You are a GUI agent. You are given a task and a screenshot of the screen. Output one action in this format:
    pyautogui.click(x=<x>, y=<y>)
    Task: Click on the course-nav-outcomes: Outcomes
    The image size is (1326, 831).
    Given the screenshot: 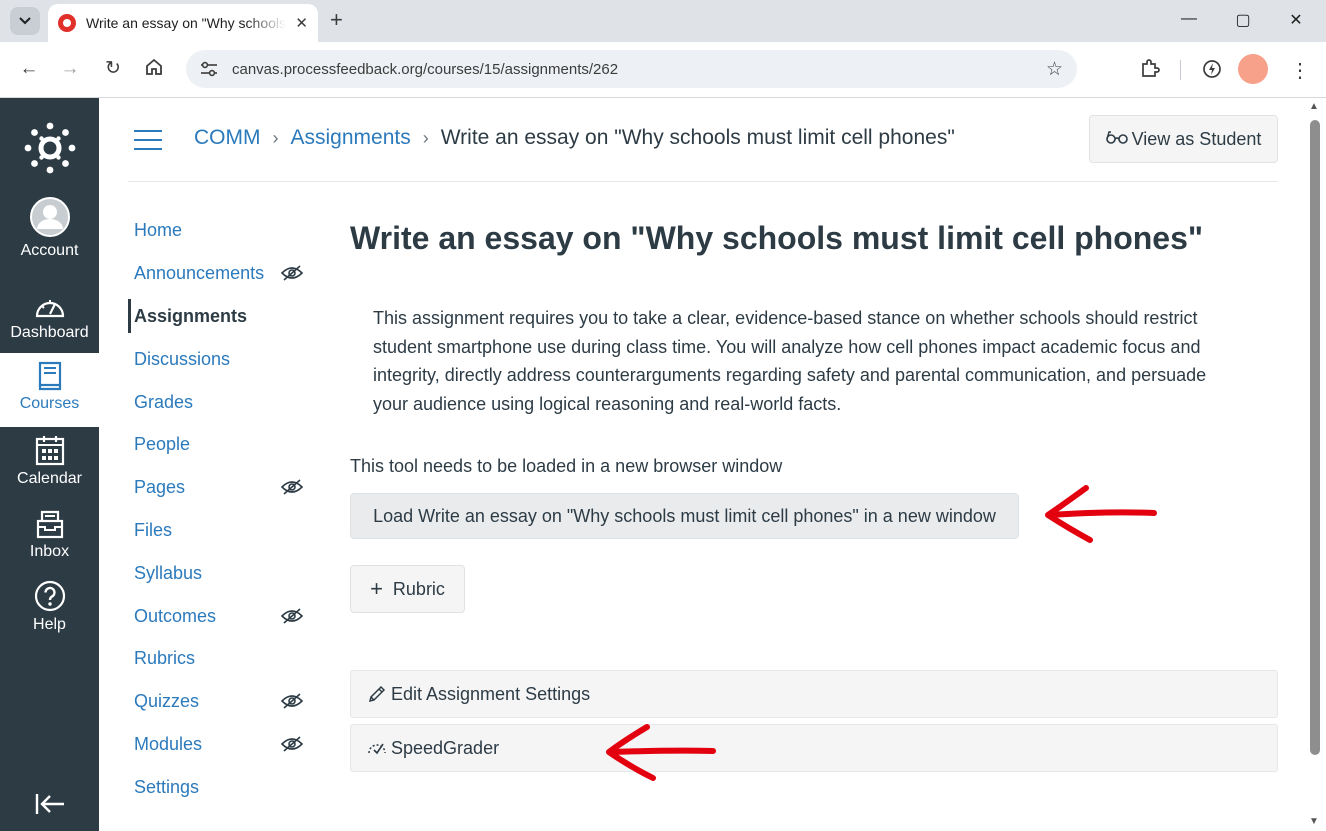 What is the action you would take?
    pyautogui.click(x=223, y=616)
    